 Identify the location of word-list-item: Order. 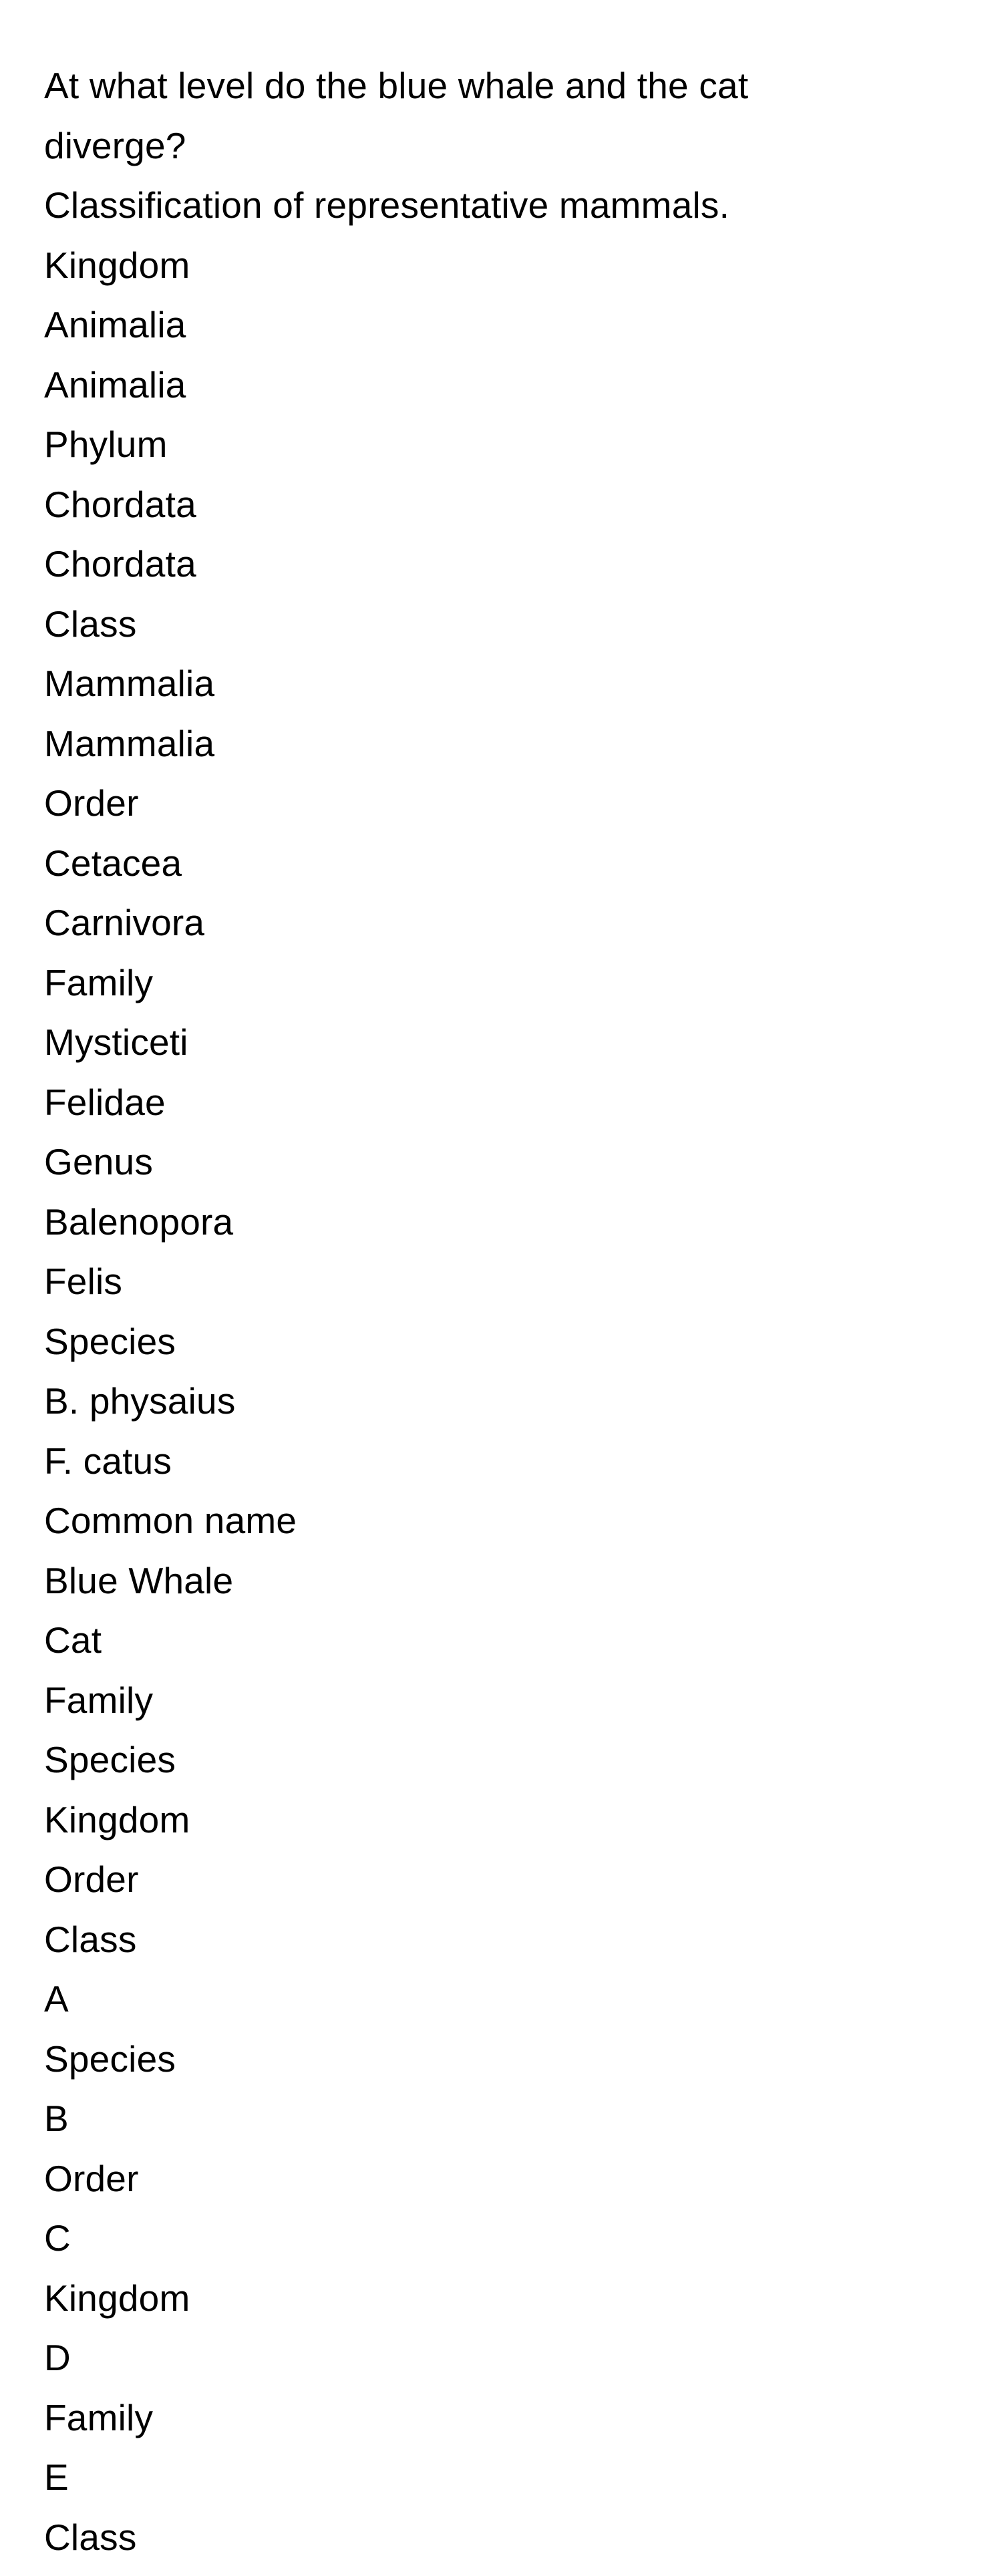
(92, 1879).